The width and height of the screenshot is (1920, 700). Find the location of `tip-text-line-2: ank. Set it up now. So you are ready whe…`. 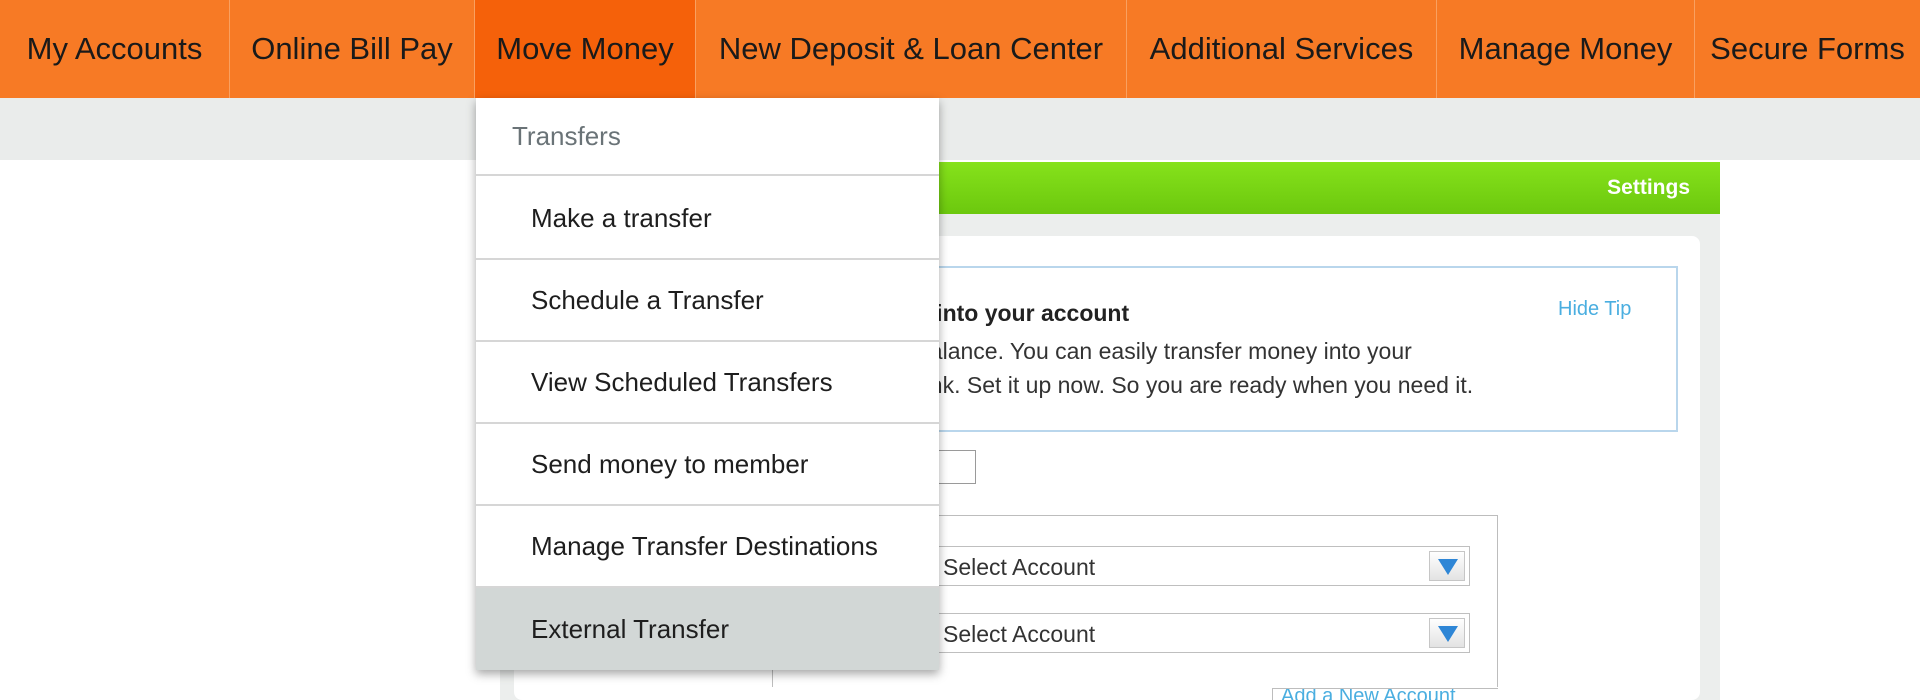

tip-text-line-2: ank. Set it up now. So you are ready whe… is located at coordinates (1195, 385).